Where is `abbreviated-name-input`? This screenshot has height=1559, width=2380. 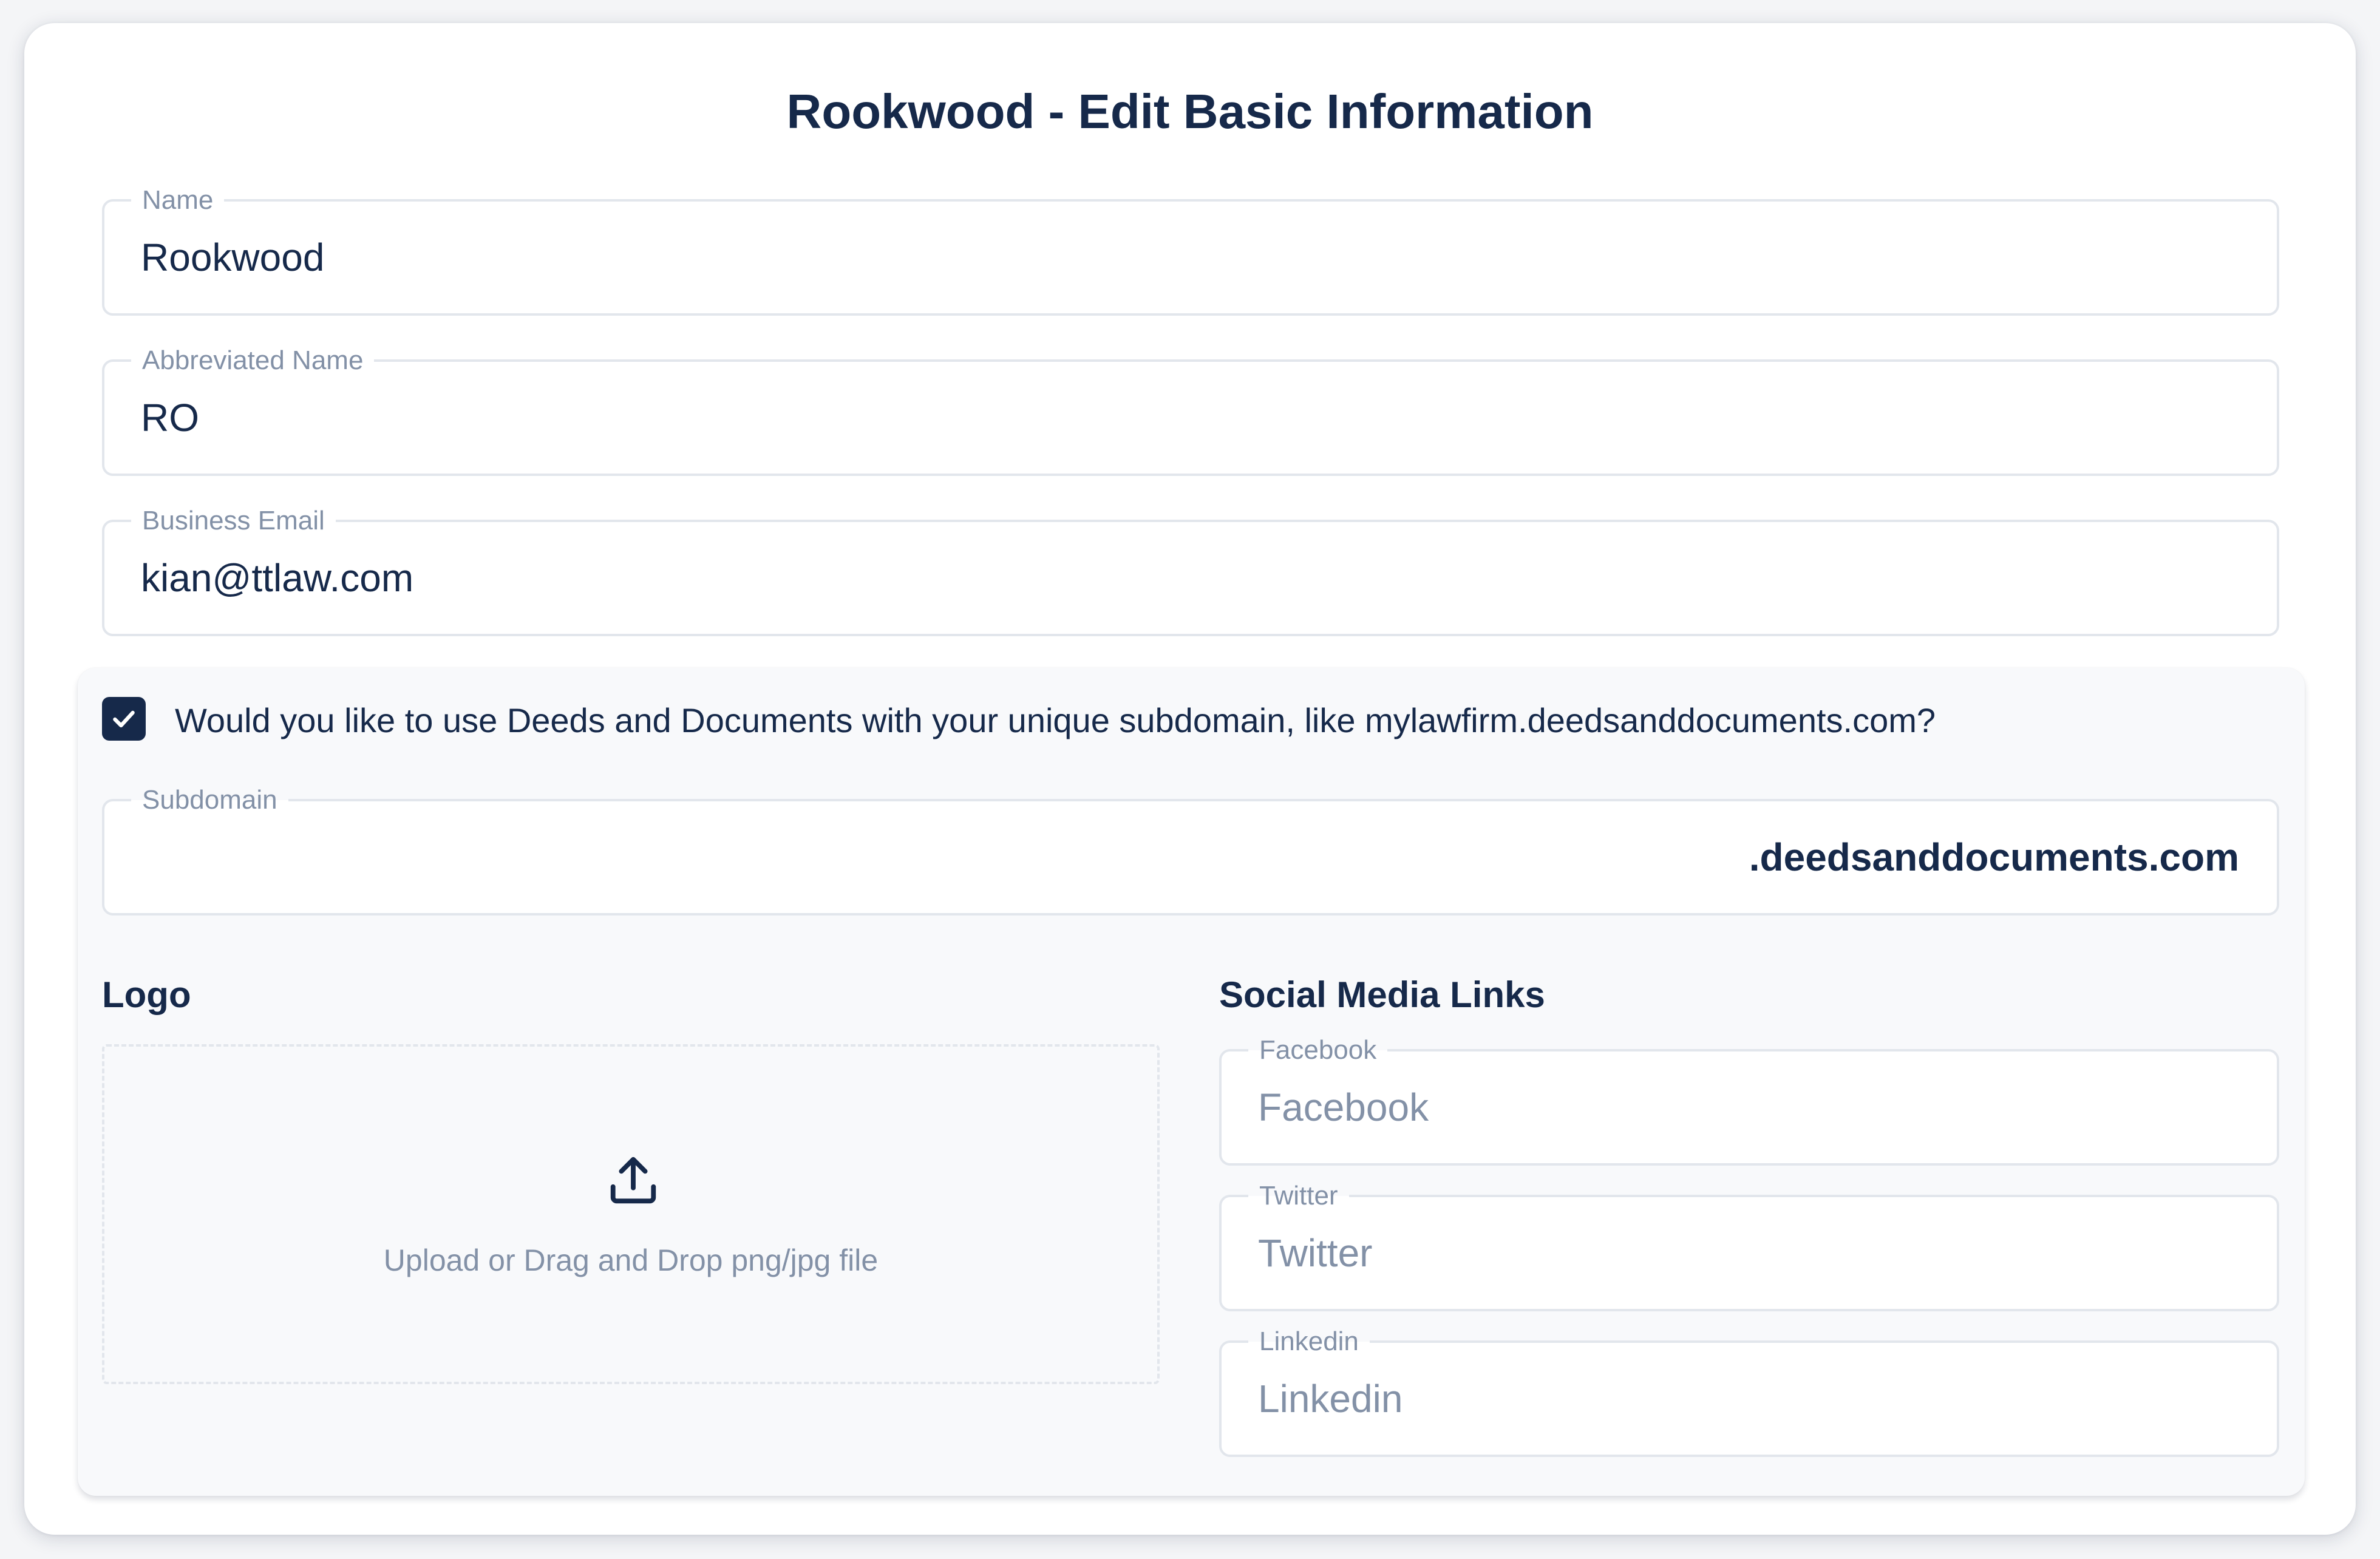
abbreviated-name-input is located at coordinates (1190, 417).